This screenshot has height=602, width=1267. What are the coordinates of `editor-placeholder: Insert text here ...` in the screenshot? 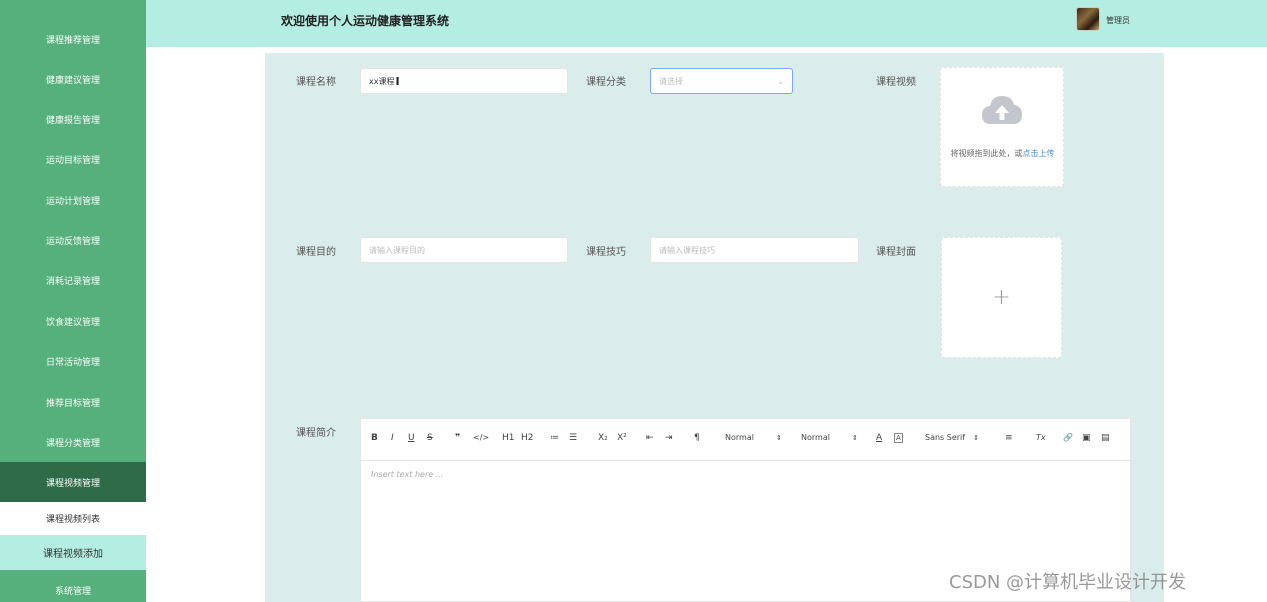 It's located at (407, 474).